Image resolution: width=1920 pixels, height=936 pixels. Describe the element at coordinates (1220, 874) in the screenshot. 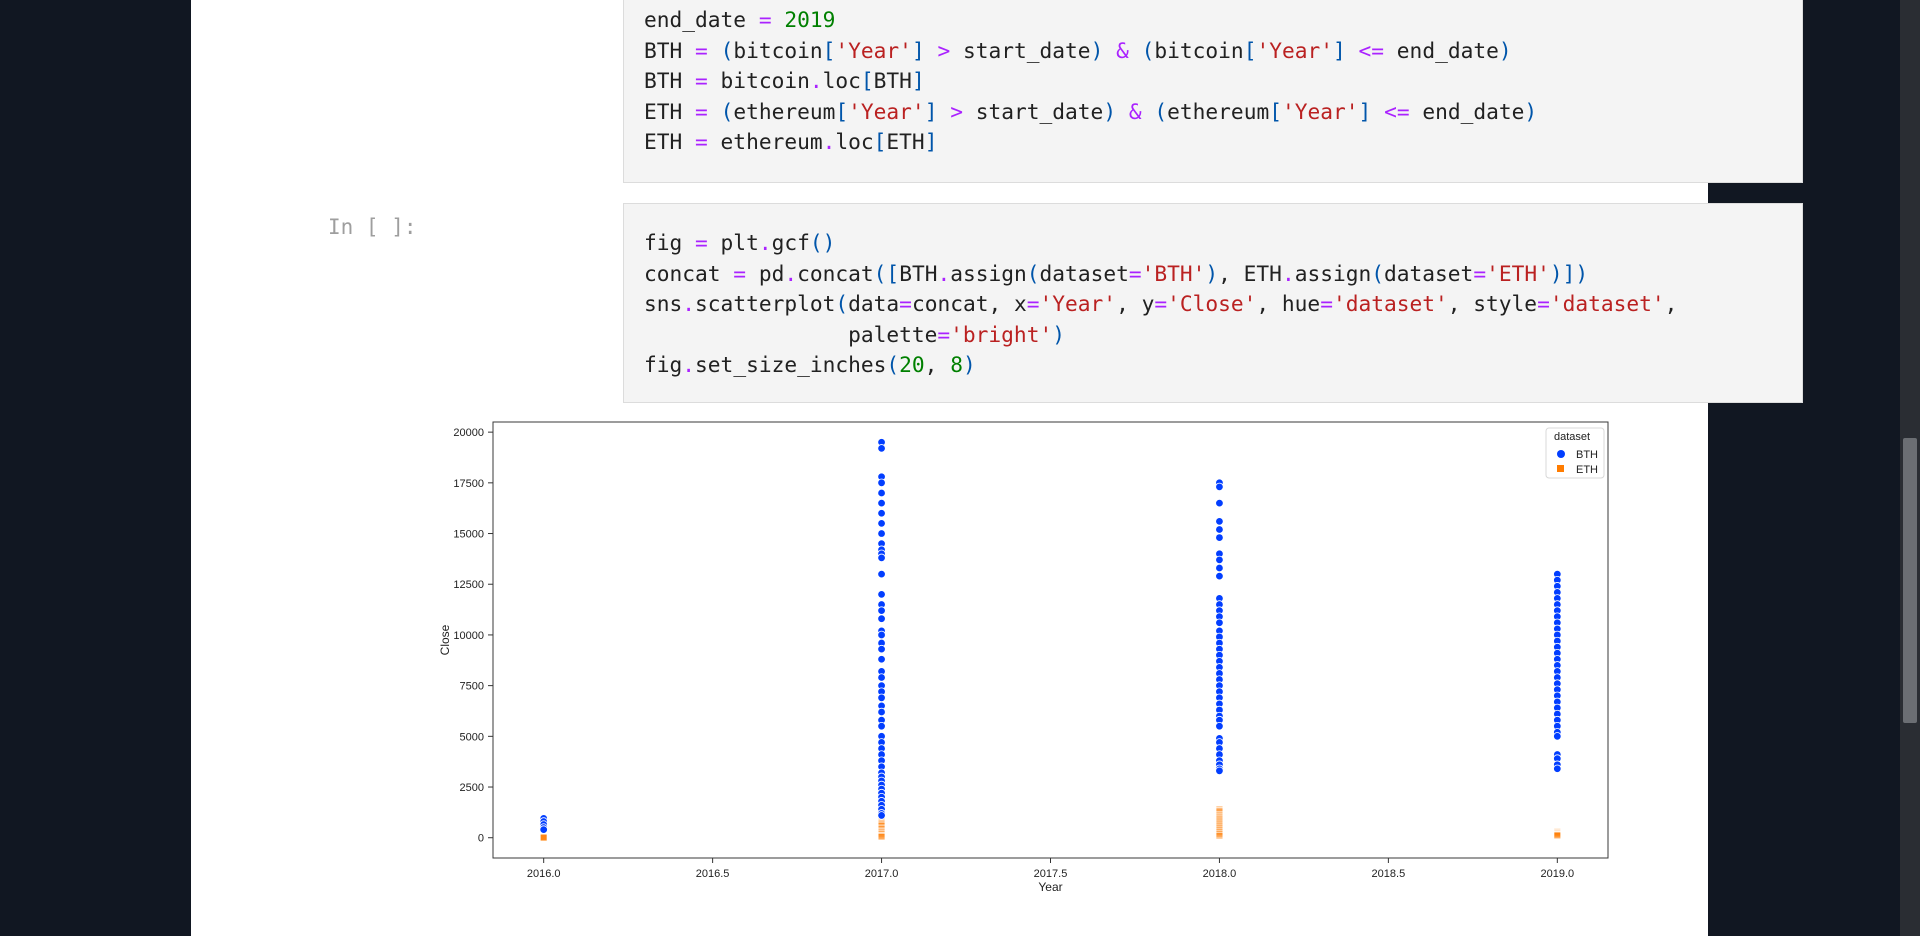

I see `x-tick-label: 2018.0` at that location.